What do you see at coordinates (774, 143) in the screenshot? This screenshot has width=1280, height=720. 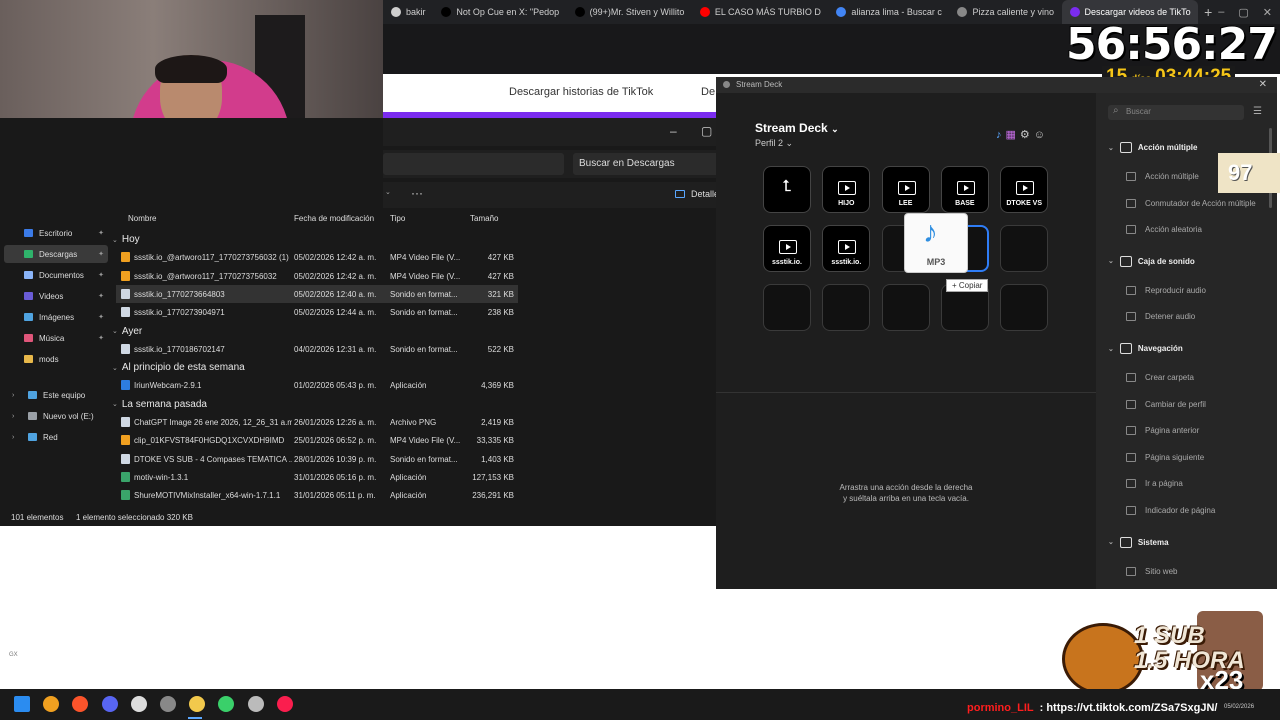 I see `profile-selector: Perfil 2 ⌄` at bounding box center [774, 143].